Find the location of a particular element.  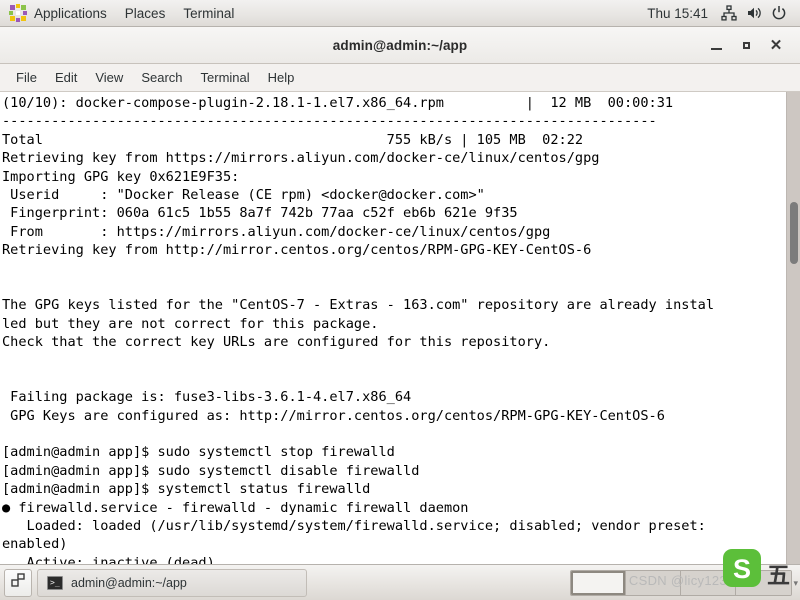

window-list: >_ admin@admin:~/app is located at coordinates (172, 582).